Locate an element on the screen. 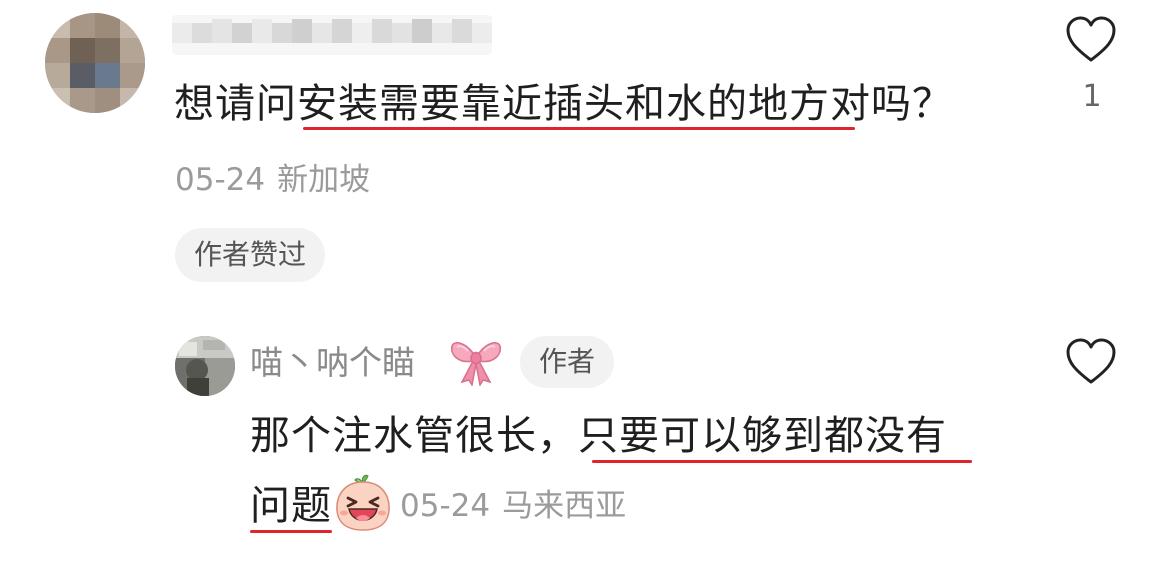 The image size is (1170, 561). comment-meta: 05-24 新加坡 is located at coordinates (272, 180).